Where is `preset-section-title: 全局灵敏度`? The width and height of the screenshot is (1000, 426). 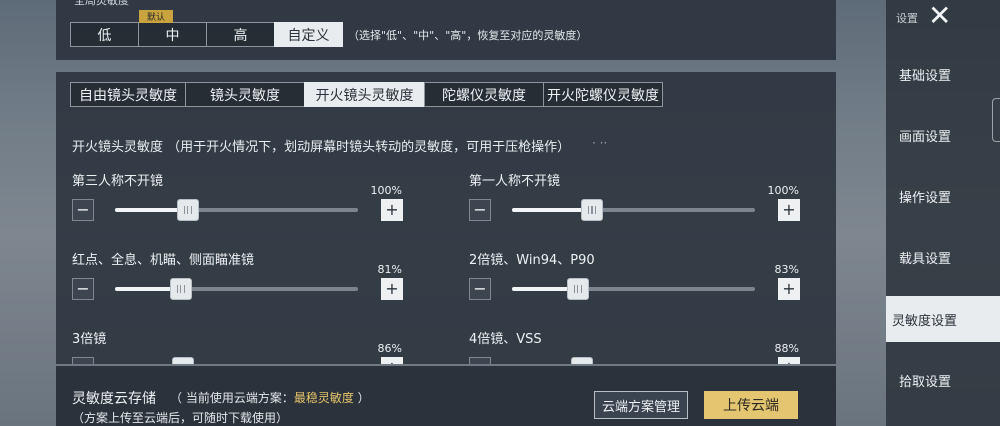 preset-section-title: 全局灵敏度 is located at coordinates (101, 3).